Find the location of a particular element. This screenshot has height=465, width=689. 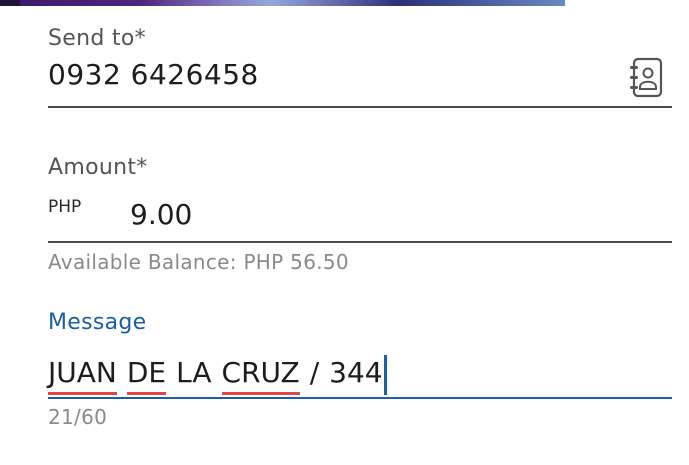

available-balance: Available Balance: PHP 56.50 is located at coordinates (198, 262).